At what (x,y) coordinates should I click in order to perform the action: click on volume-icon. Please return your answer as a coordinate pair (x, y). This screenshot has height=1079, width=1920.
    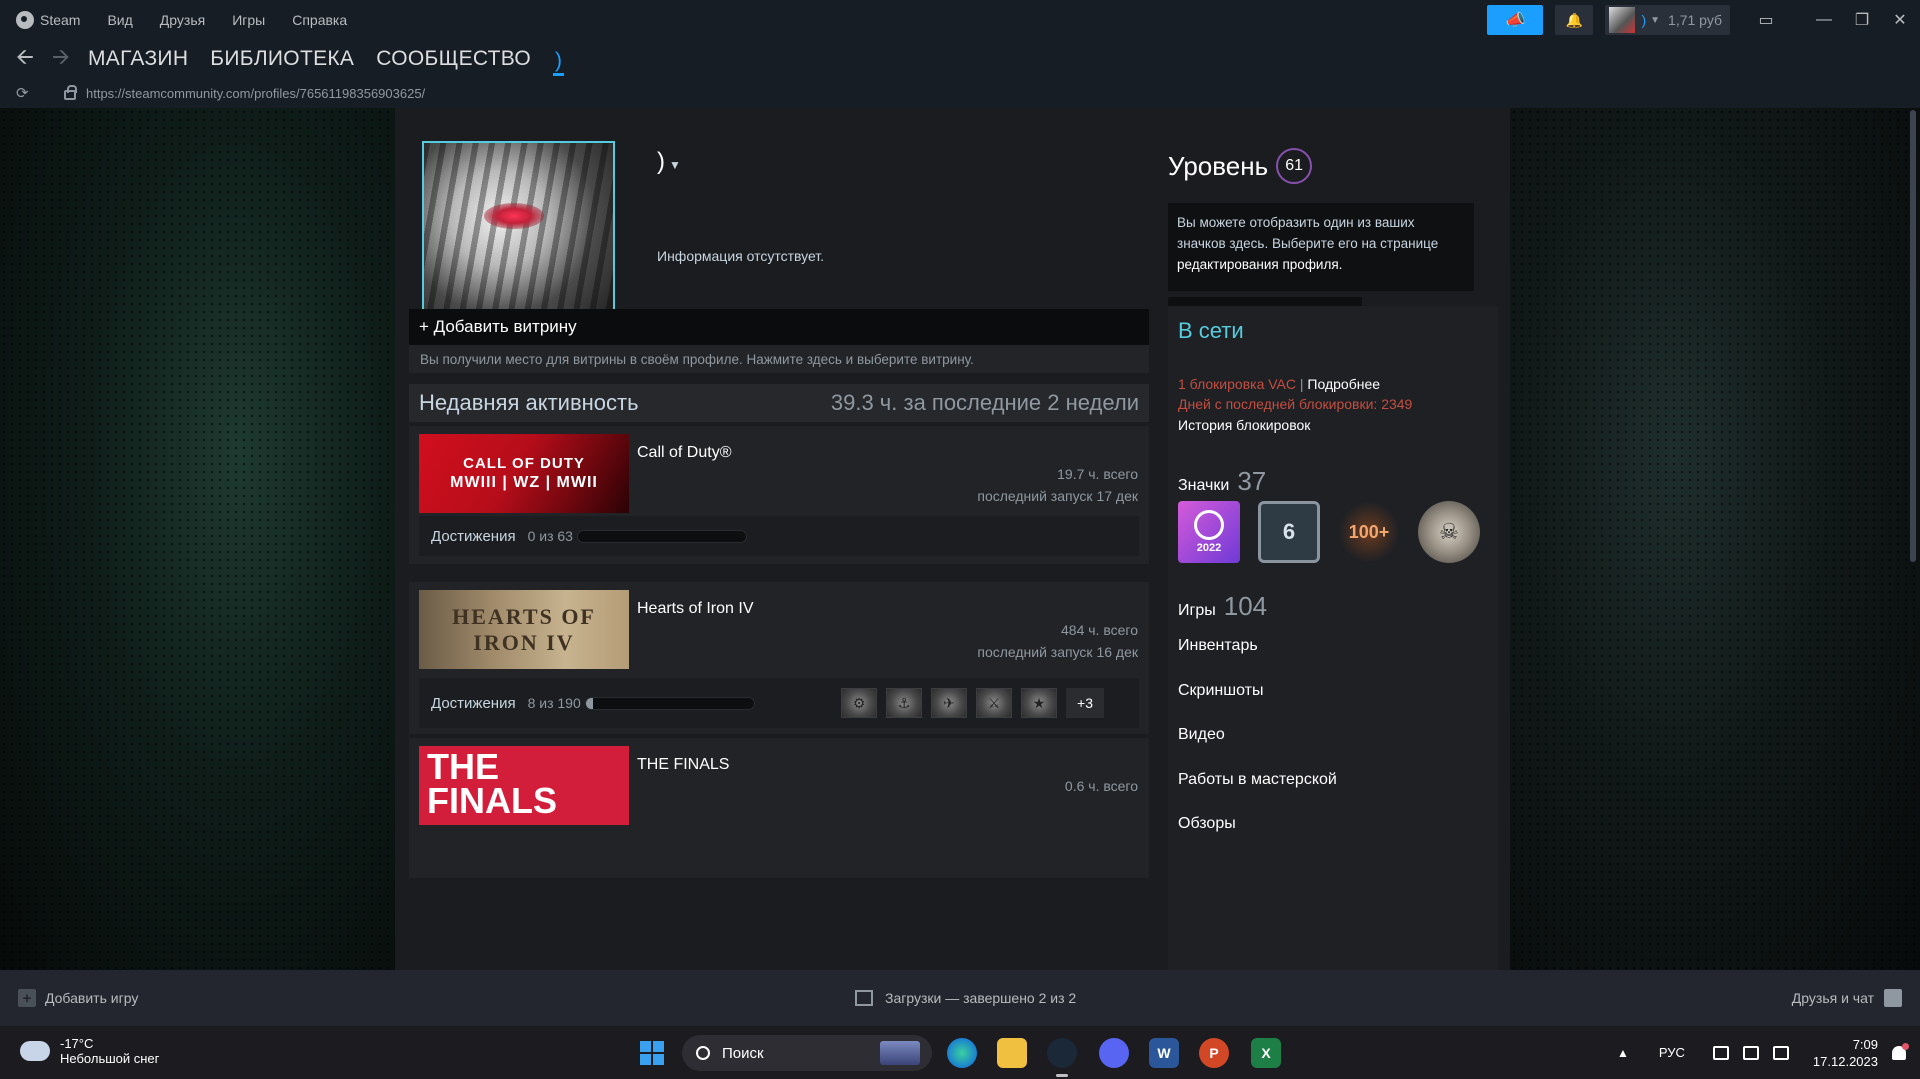
    Looking at the image, I should click on (1750, 1052).